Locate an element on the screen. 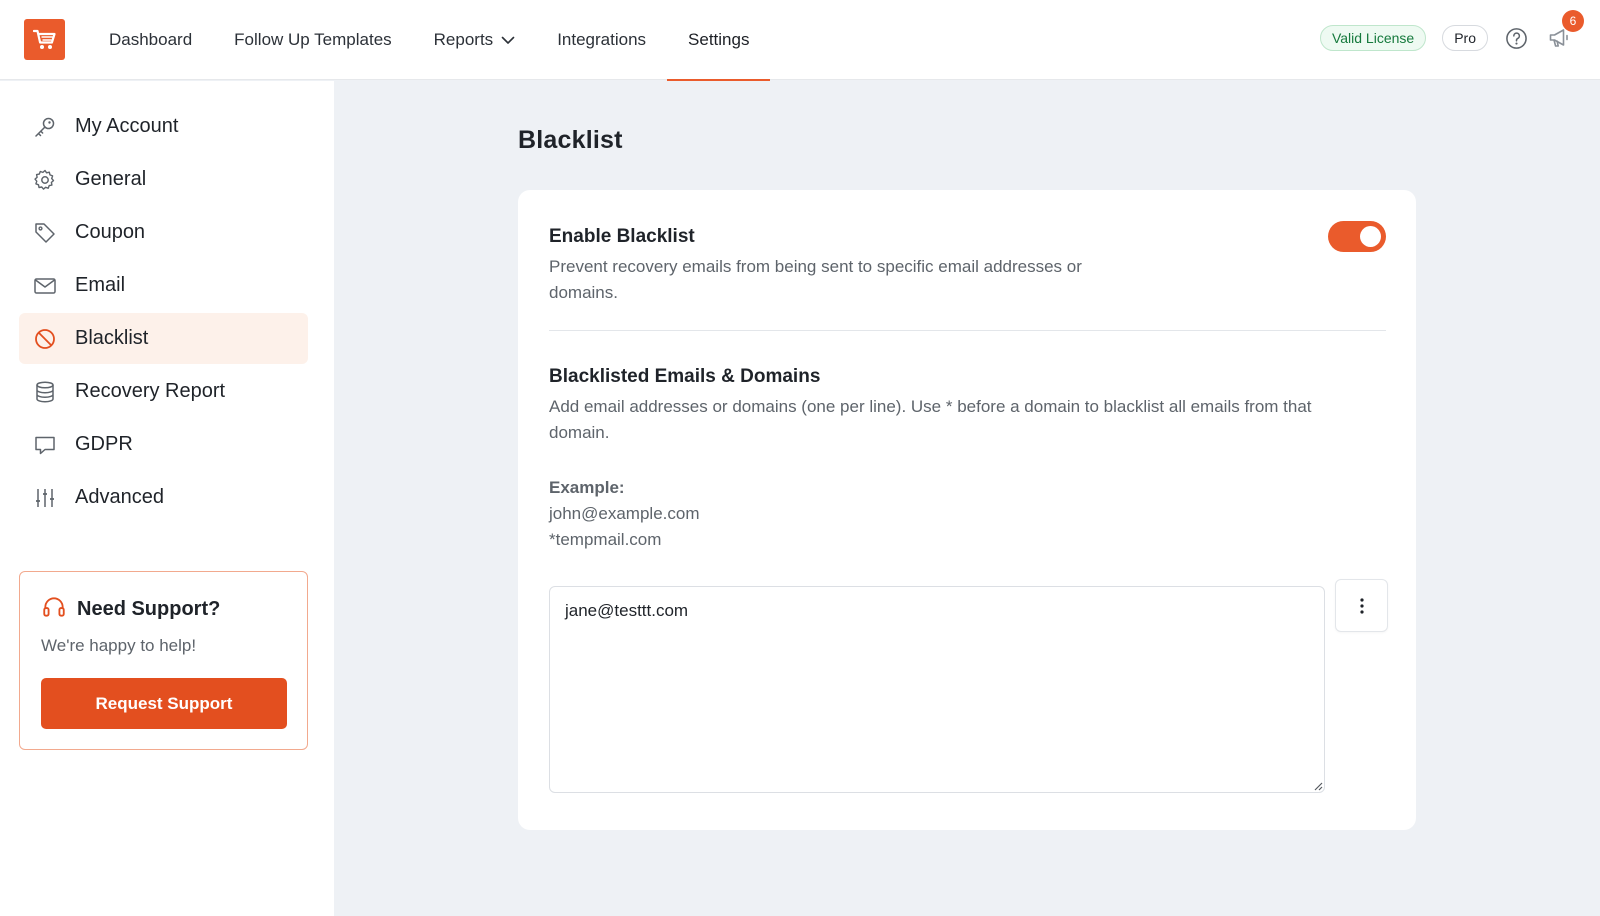  sidebar-item-label: GDPR is located at coordinates (104, 444).